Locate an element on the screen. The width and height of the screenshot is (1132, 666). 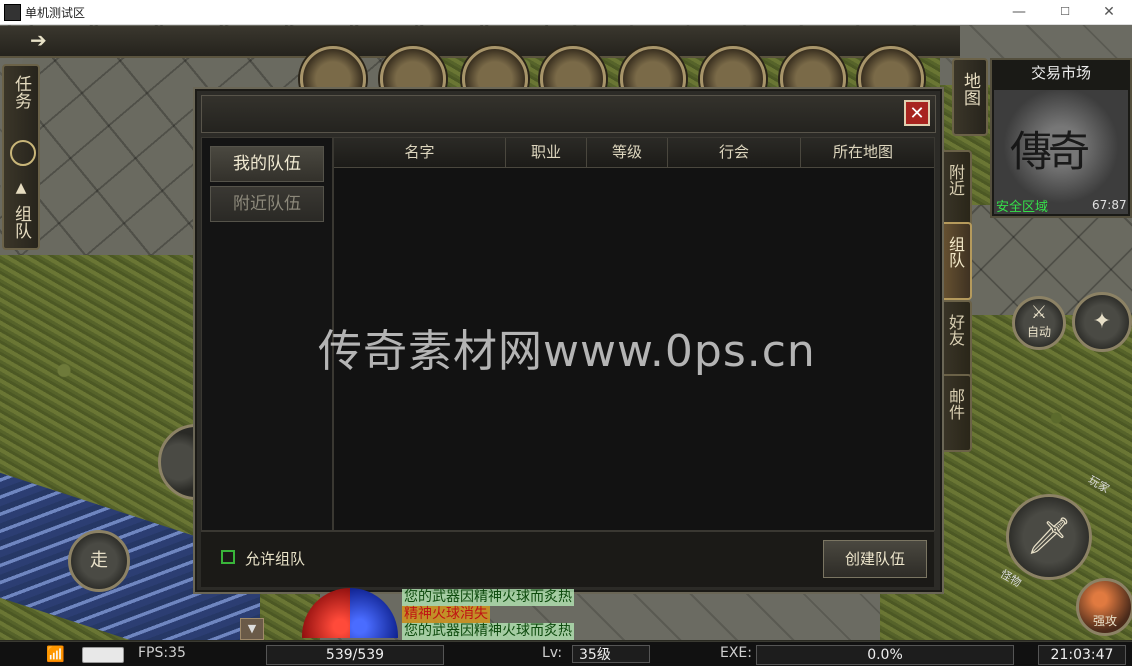
team-table-header: 名字 职业 等级 行会 所在地图 is located at coordinates (634, 153).